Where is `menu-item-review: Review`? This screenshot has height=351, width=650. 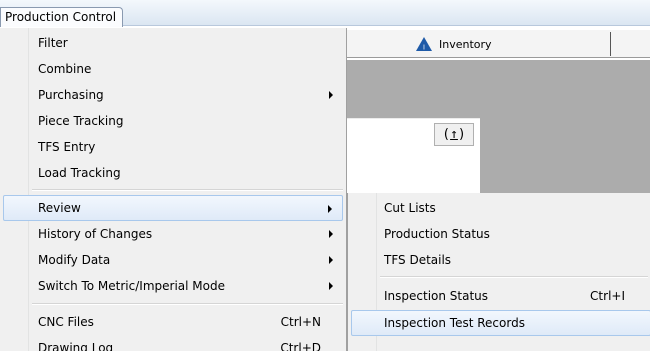 menu-item-review: Review is located at coordinates (173, 208).